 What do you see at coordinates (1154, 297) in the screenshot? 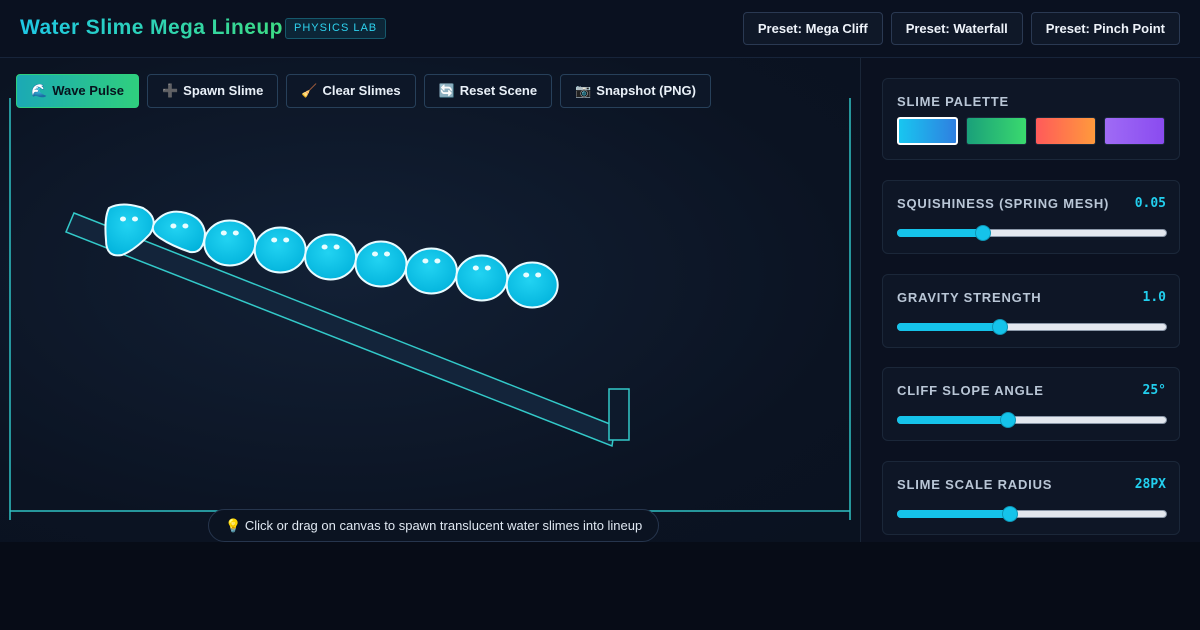
I see `gravity-value: 1.0` at bounding box center [1154, 297].